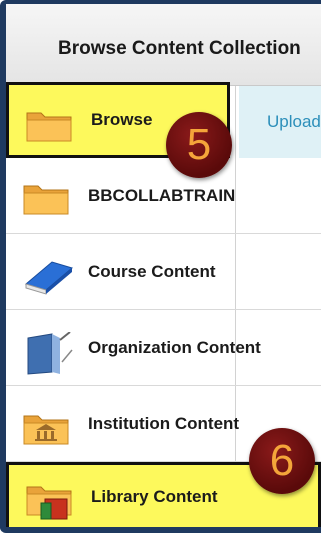 The height and width of the screenshot is (533, 321). I want to click on step-6-callout: 6, so click(282, 461).